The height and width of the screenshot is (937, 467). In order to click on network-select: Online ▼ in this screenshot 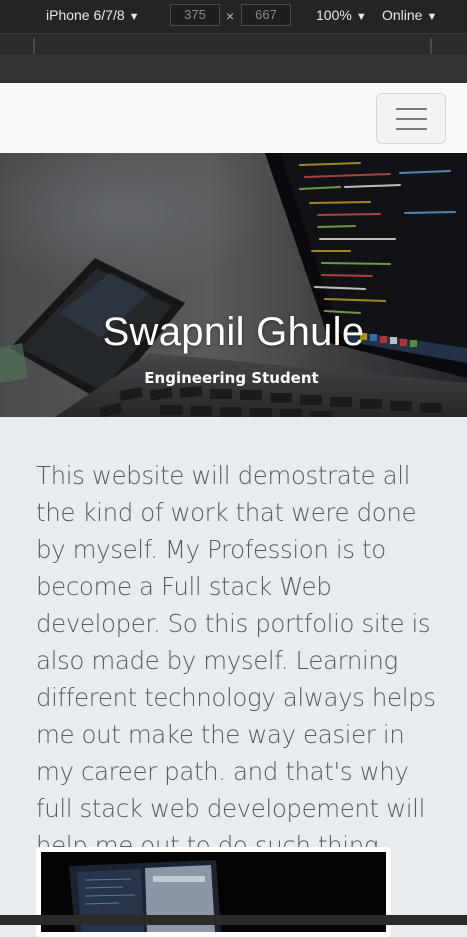, I will do `click(409, 15)`.